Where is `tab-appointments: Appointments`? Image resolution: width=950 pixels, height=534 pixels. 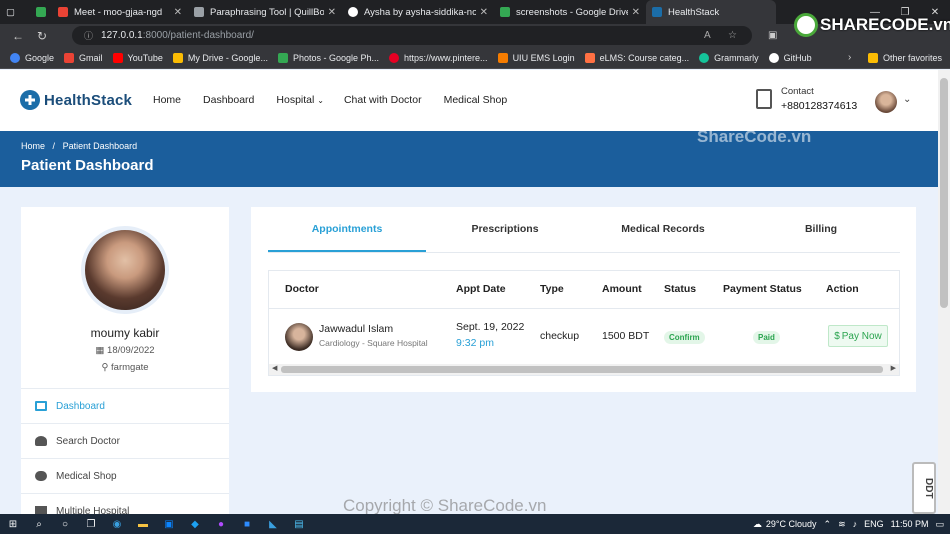
tab-appointments: Appointments is located at coordinates (347, 234).